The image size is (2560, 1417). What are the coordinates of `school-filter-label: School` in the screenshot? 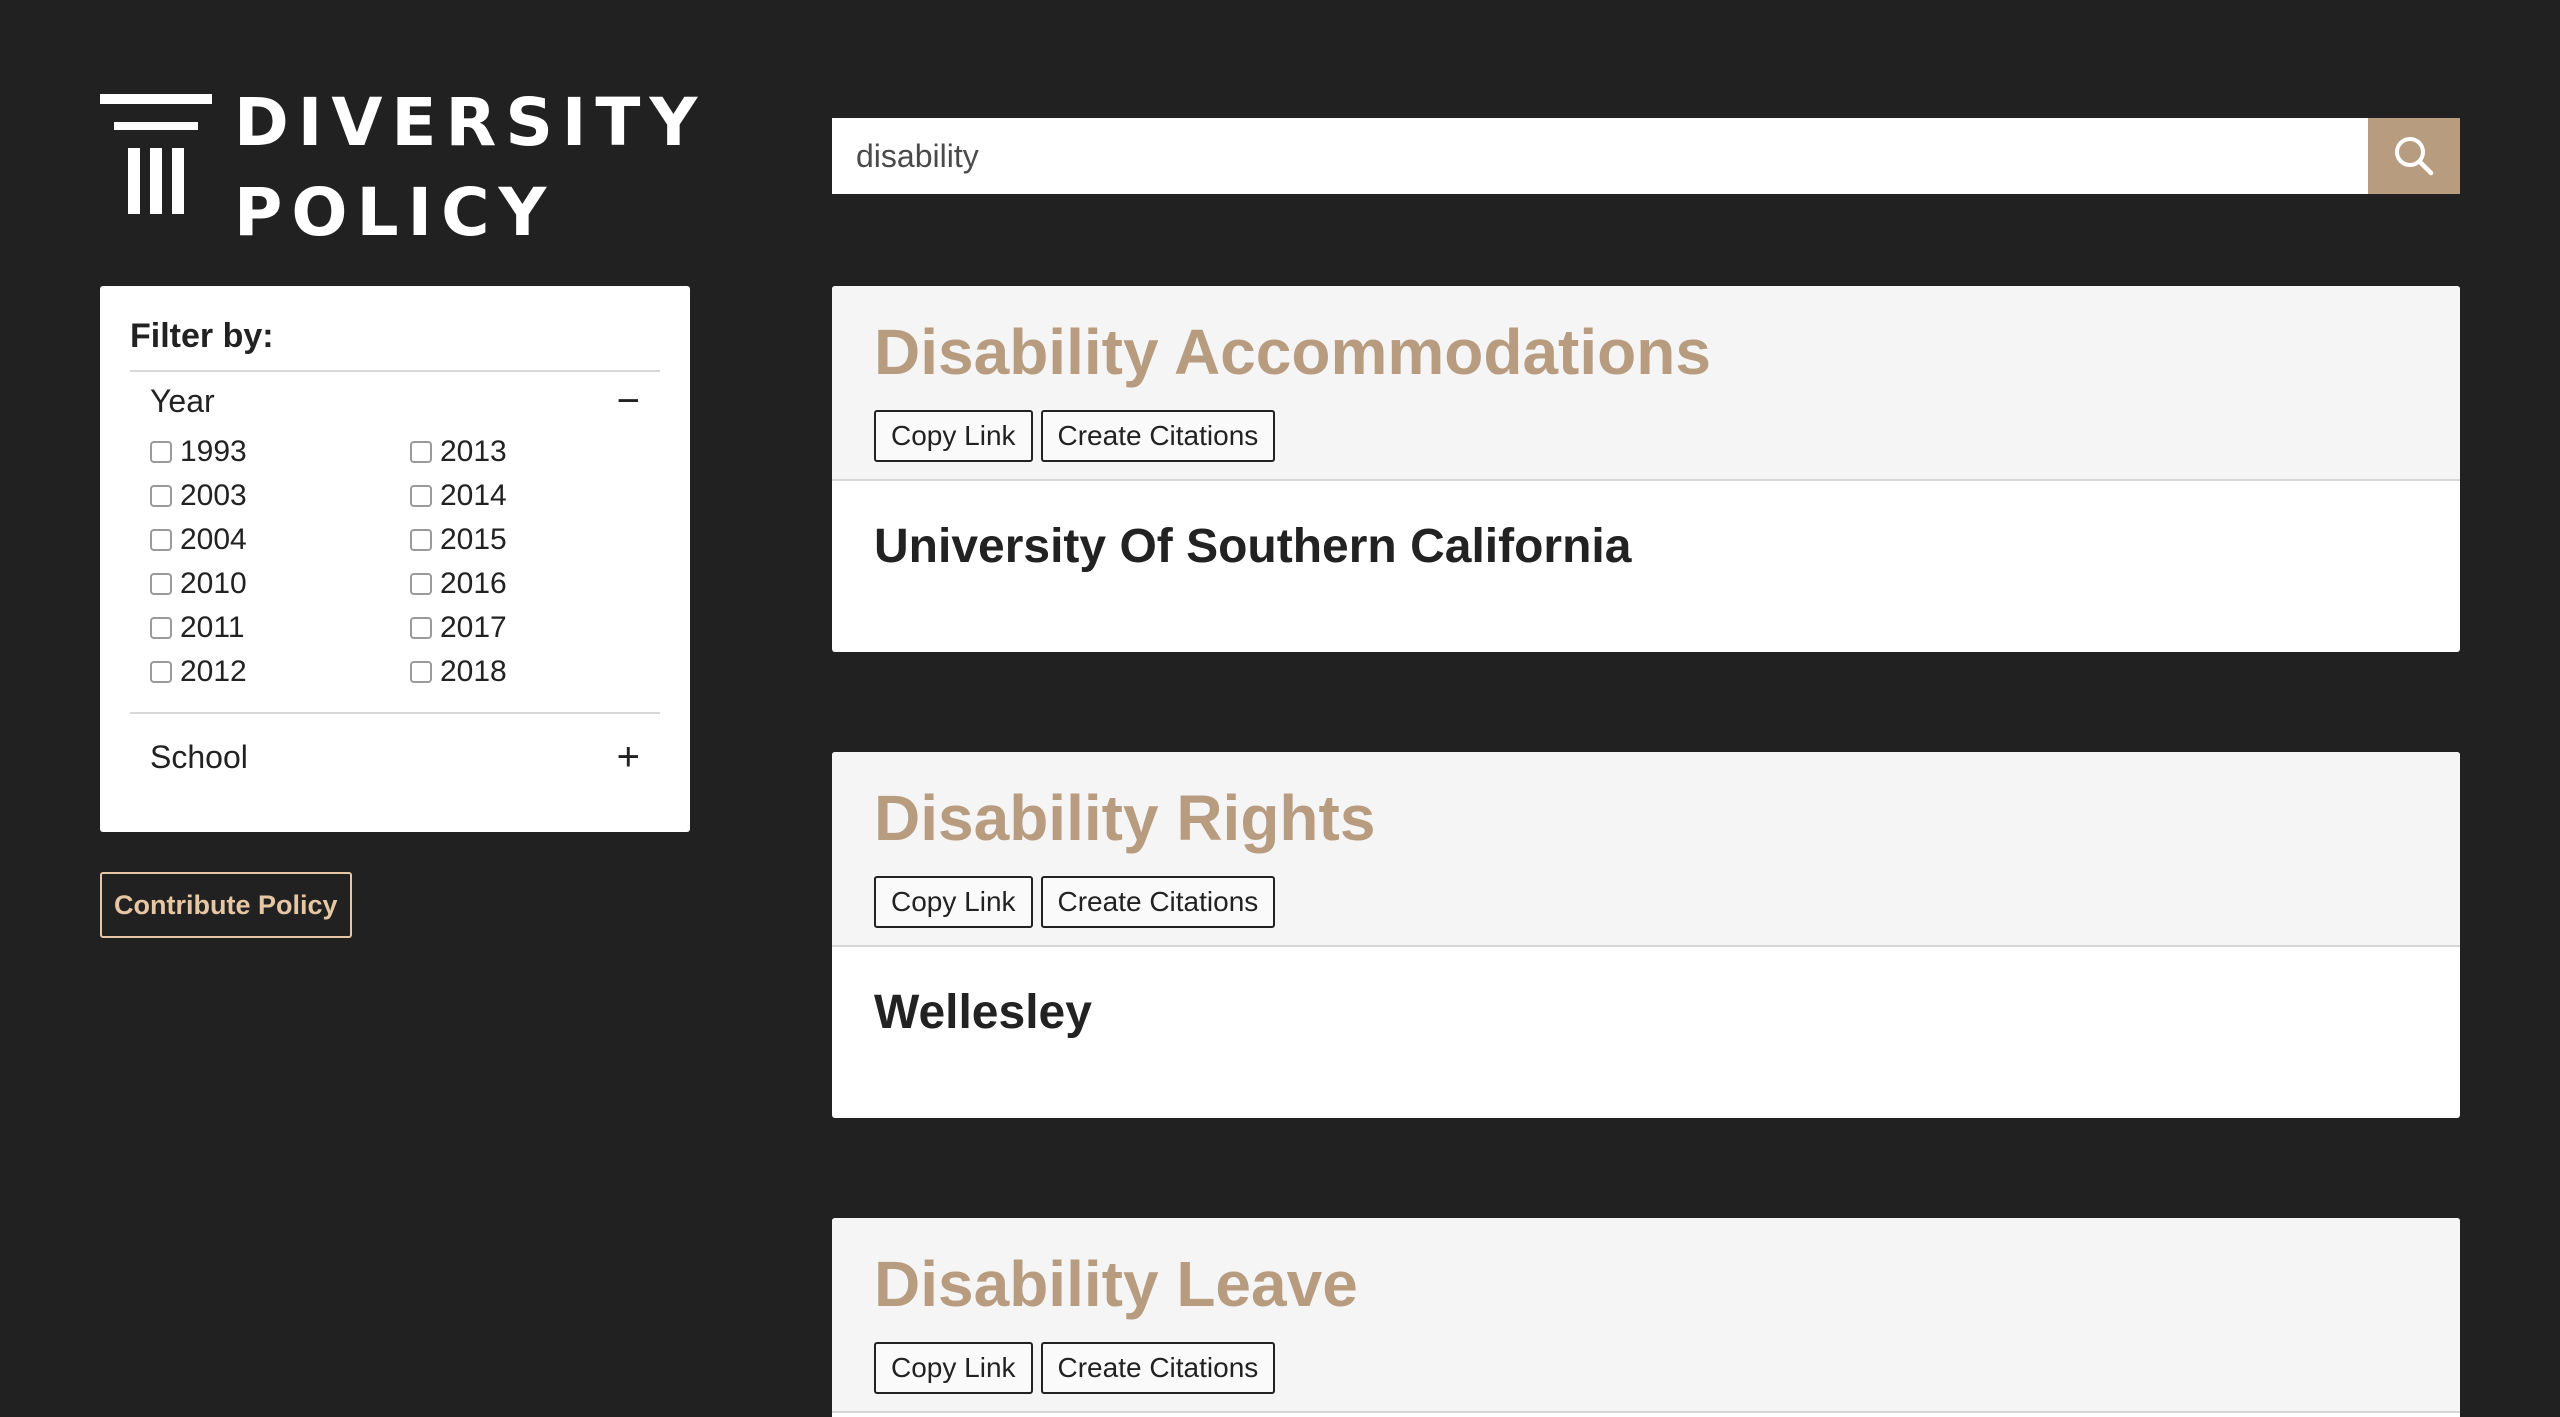 It's located at (199, 756).